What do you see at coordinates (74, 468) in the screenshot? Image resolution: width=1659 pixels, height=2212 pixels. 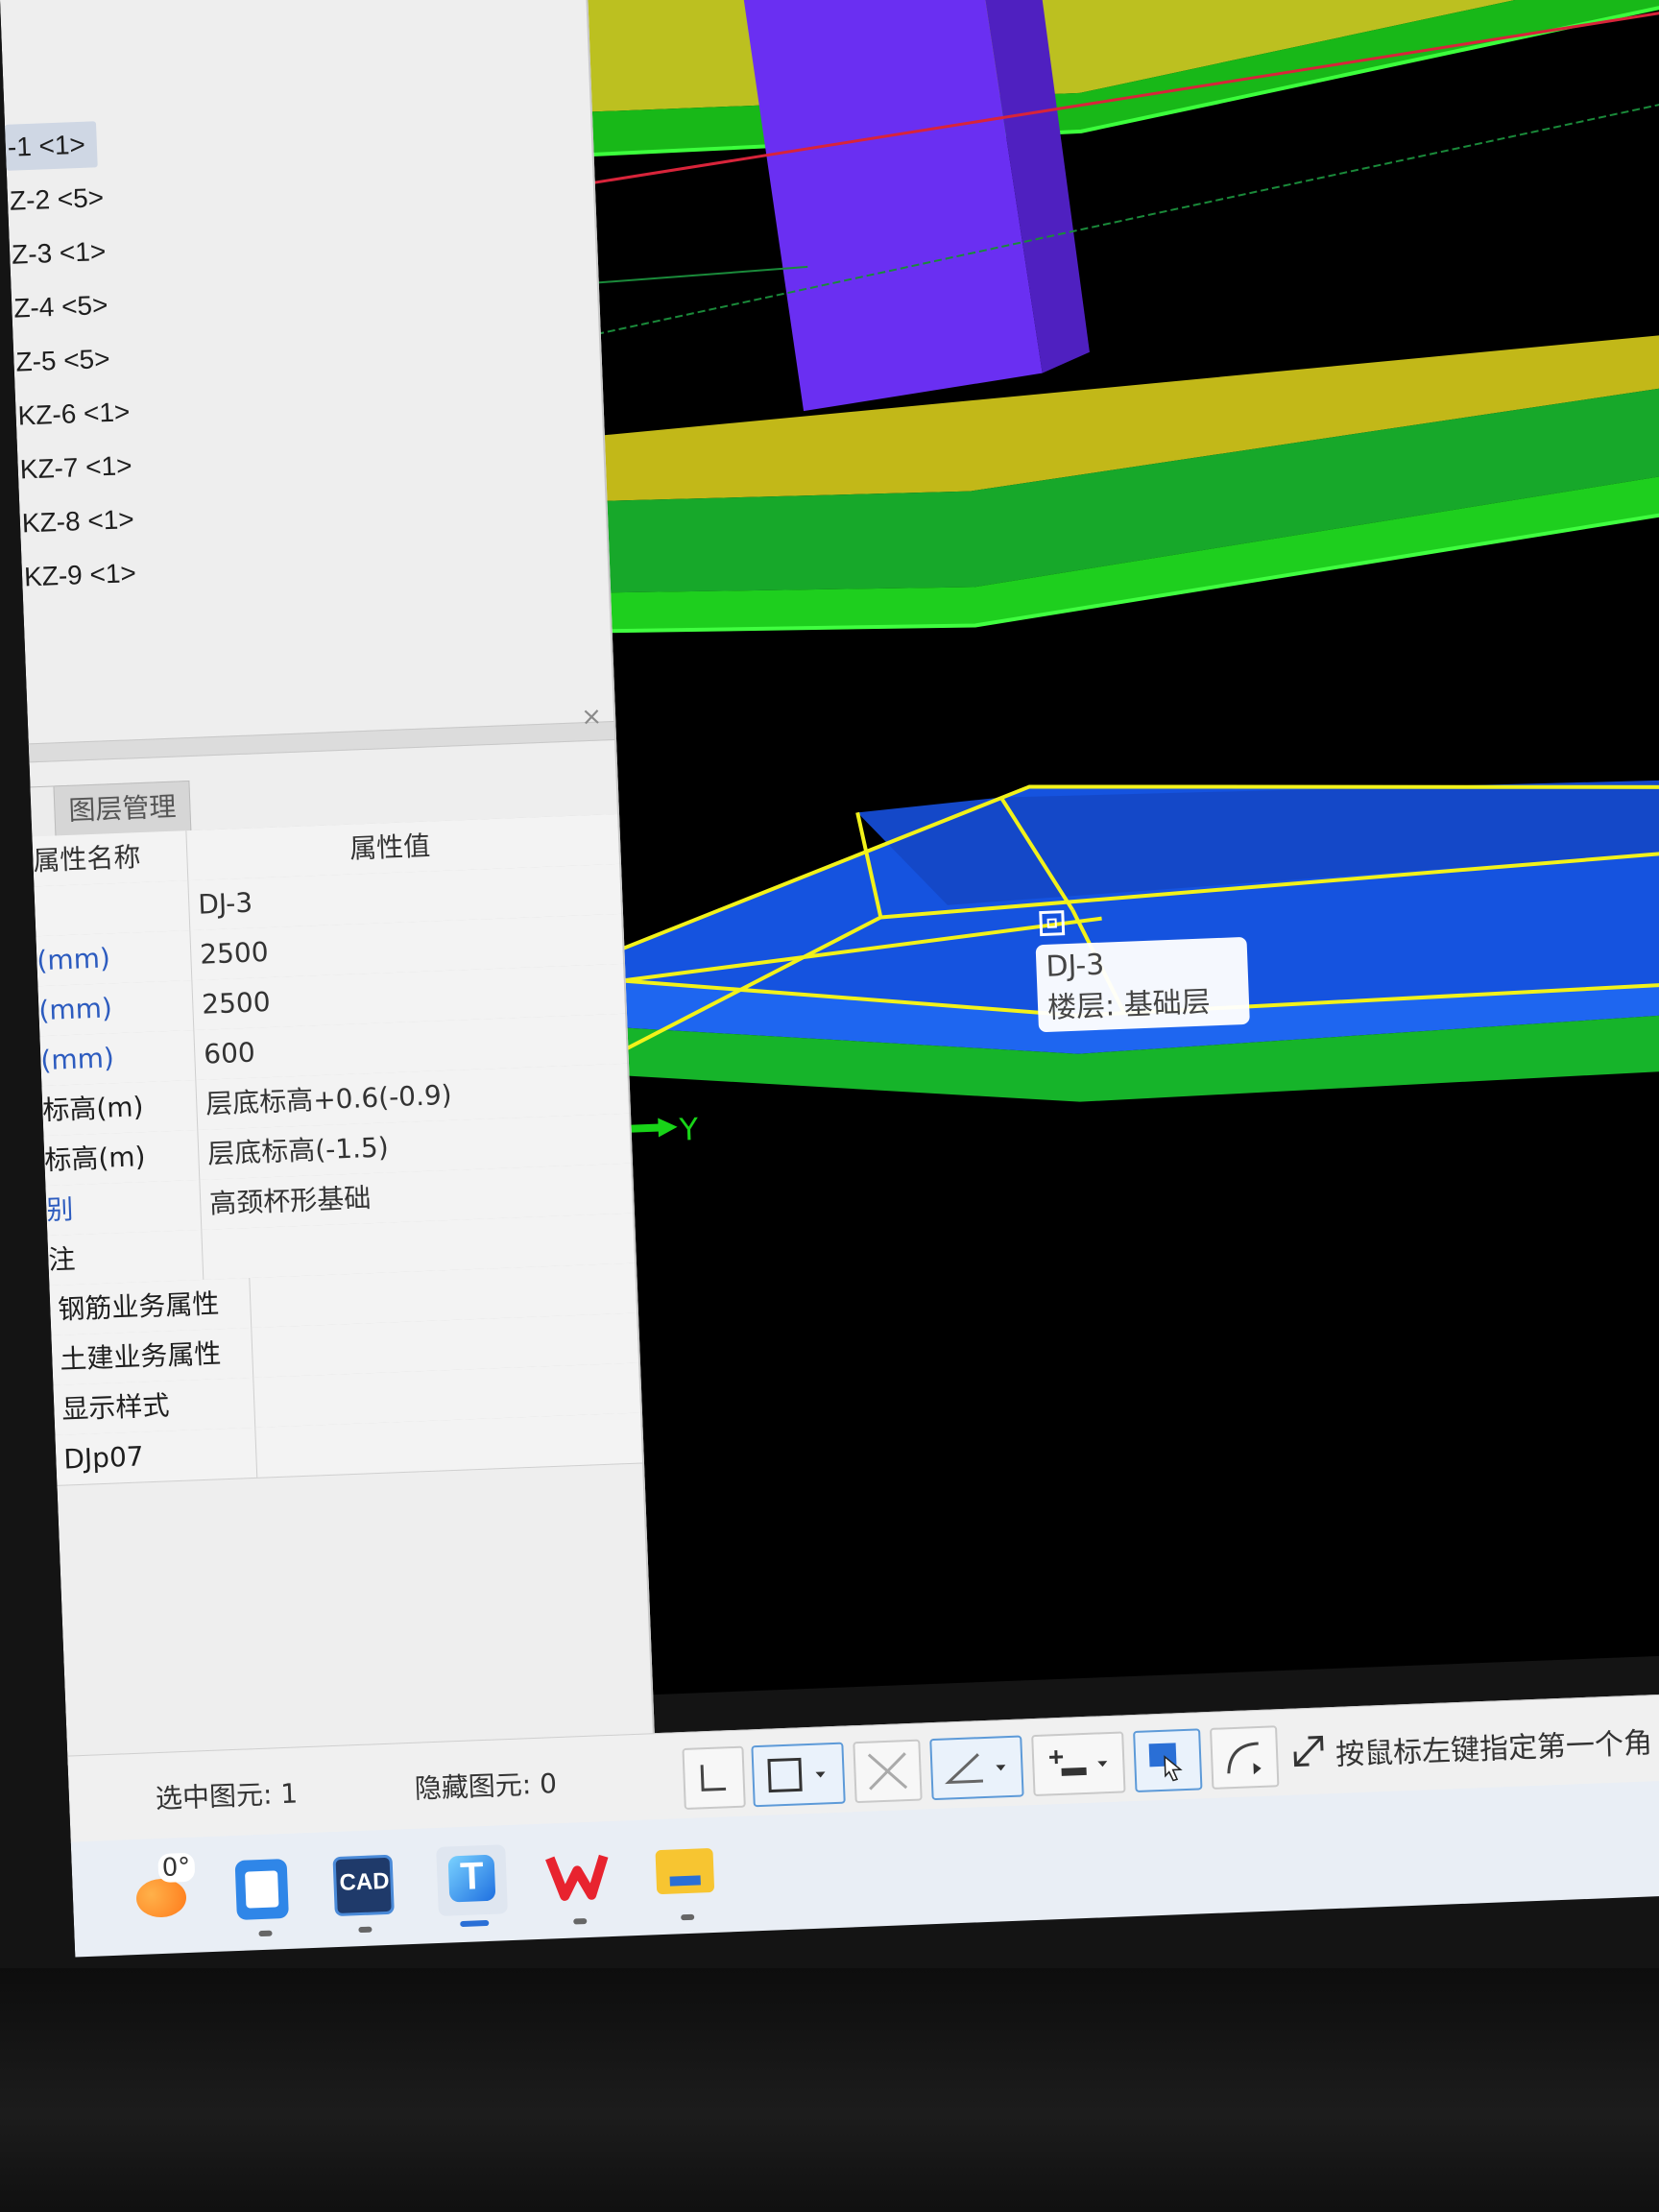 I see `tree-item: KZ-7 <1>` at bounding box center [74, 468].